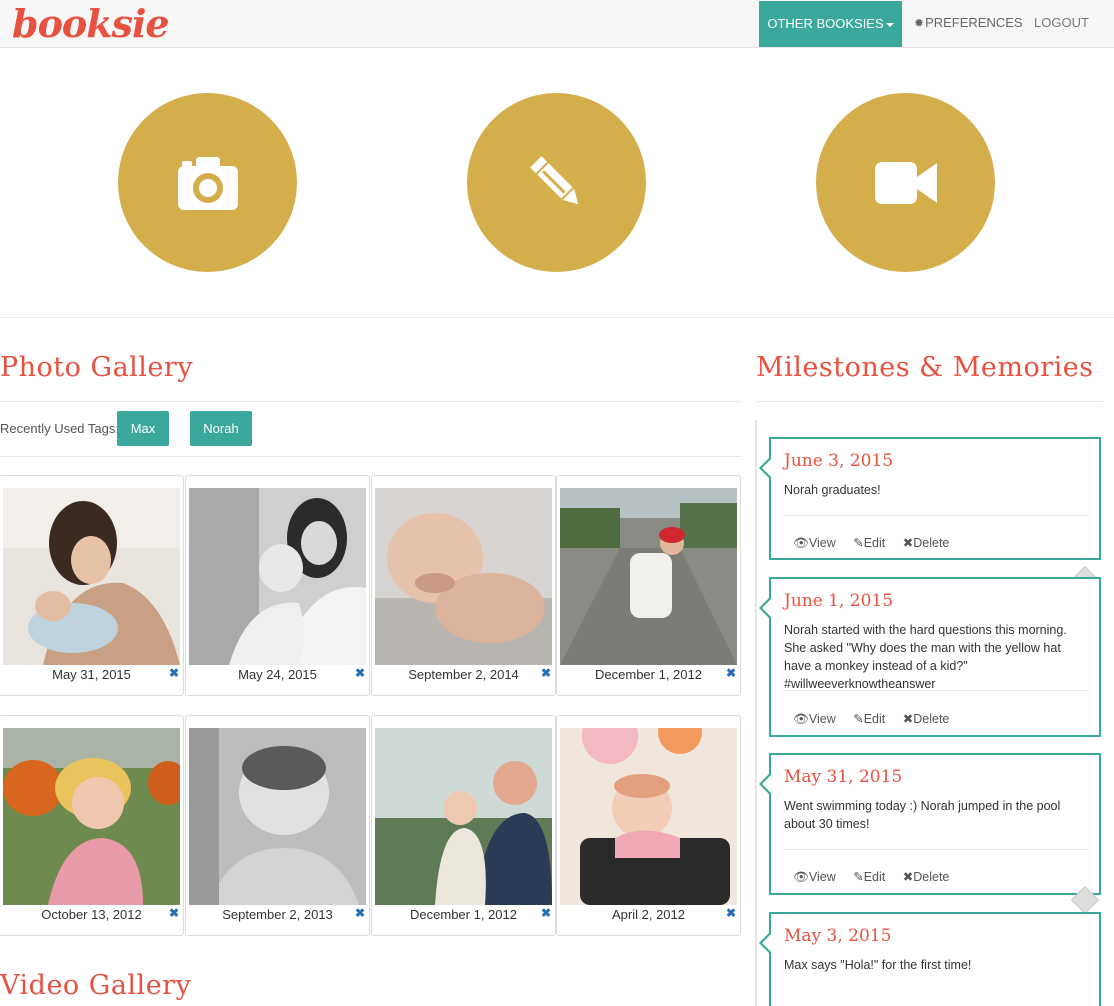  I want to click on photo-date: September 2, 2014, so click(463, 674).